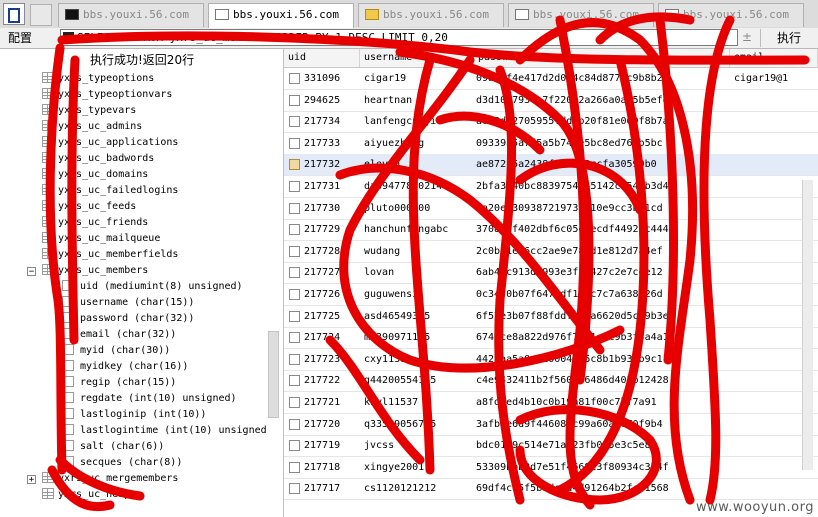 The image size is (818, 517). Describe the element at coordinates (747, 37) in the screenshot. I see `adjust-icon: ±` at that location.